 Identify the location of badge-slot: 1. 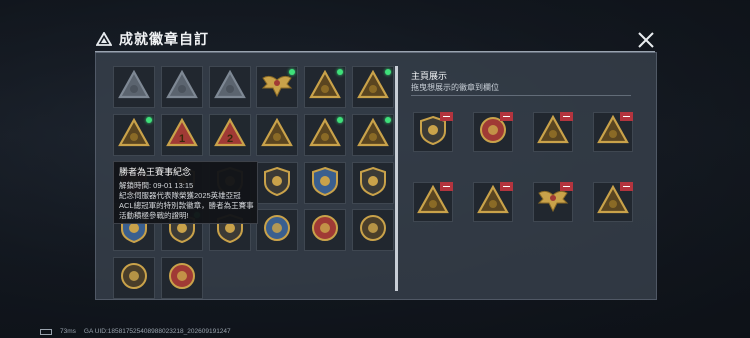
(182, 135).